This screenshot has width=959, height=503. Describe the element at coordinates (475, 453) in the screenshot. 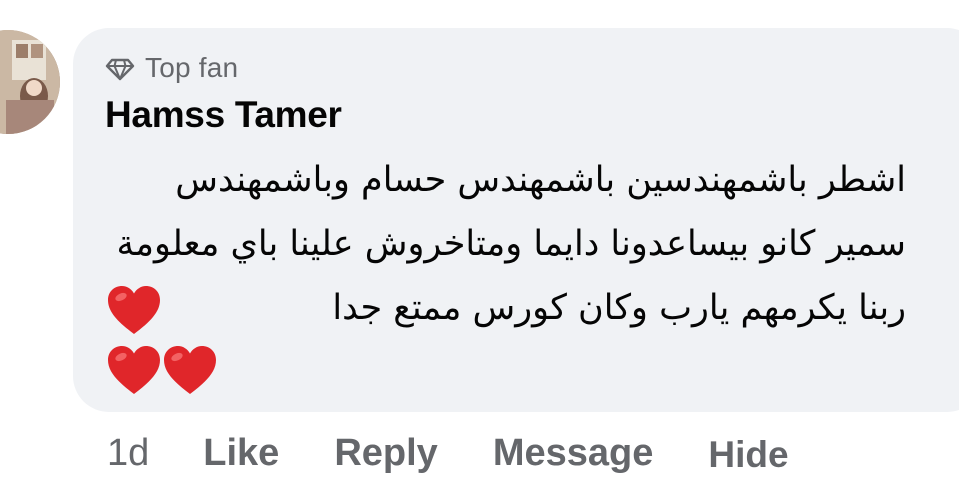

I see `comment-actions: 1d Like Reply Message Hide` at that location.